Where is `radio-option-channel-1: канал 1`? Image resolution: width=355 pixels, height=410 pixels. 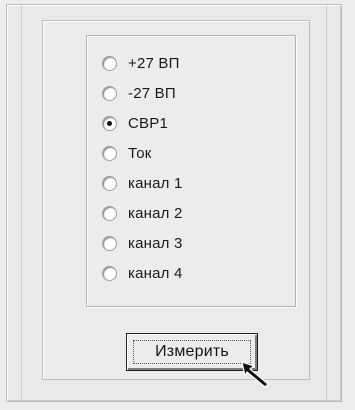 radio-option-channel-1: канал 1 is located at coordinates (142, 183).